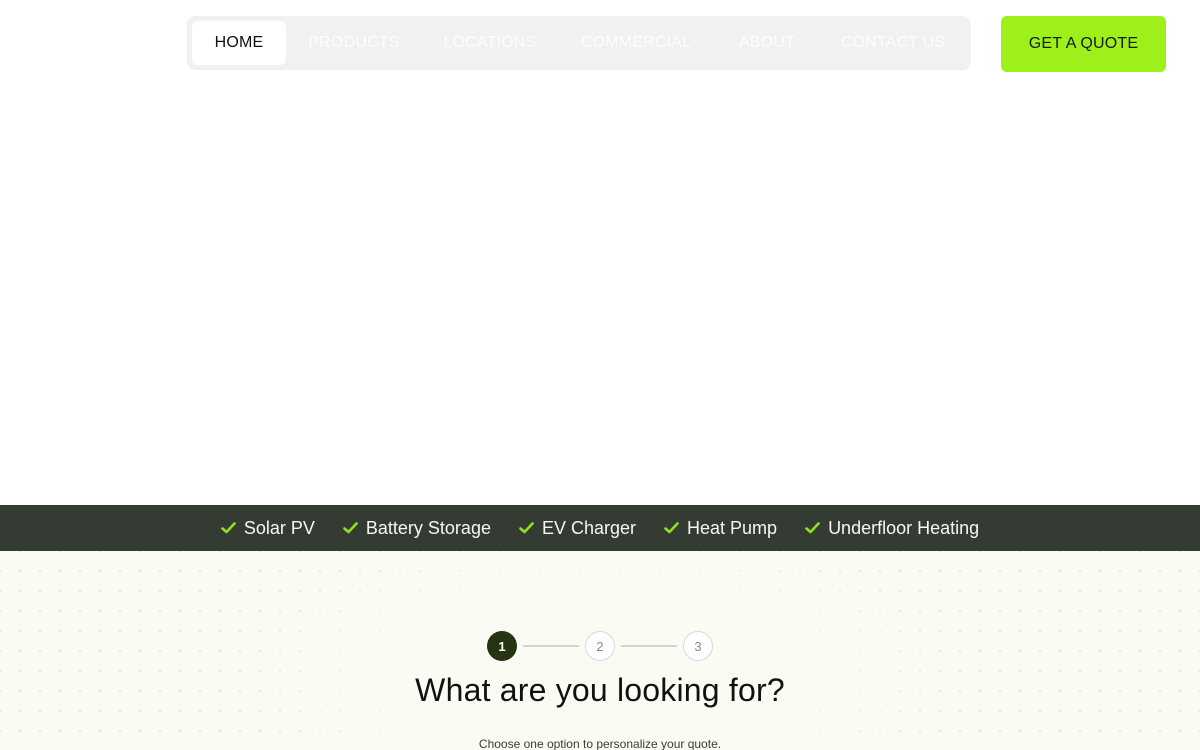 The width and height of the screenshot is (1200, 750). Describe the element at coordinates (600, 690) in the screenshot. I see `quote-question-heading: What are you looking for?` at that location.